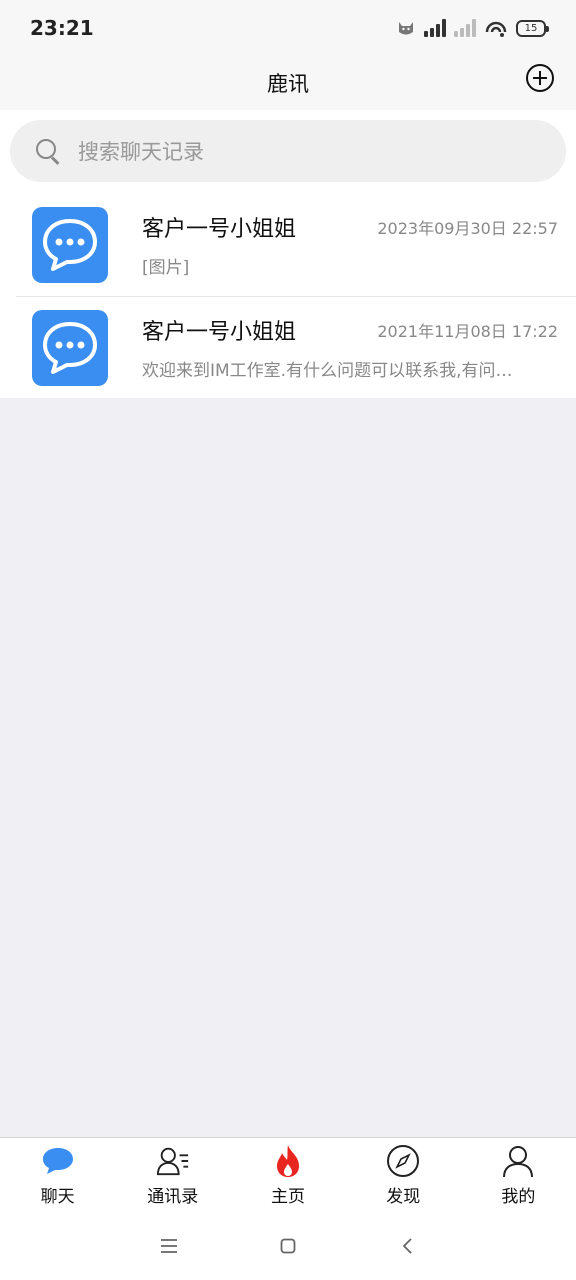 This screenshot has height=1280, width=576. I want to click on back-chevron-icon, so click(407, 1245).